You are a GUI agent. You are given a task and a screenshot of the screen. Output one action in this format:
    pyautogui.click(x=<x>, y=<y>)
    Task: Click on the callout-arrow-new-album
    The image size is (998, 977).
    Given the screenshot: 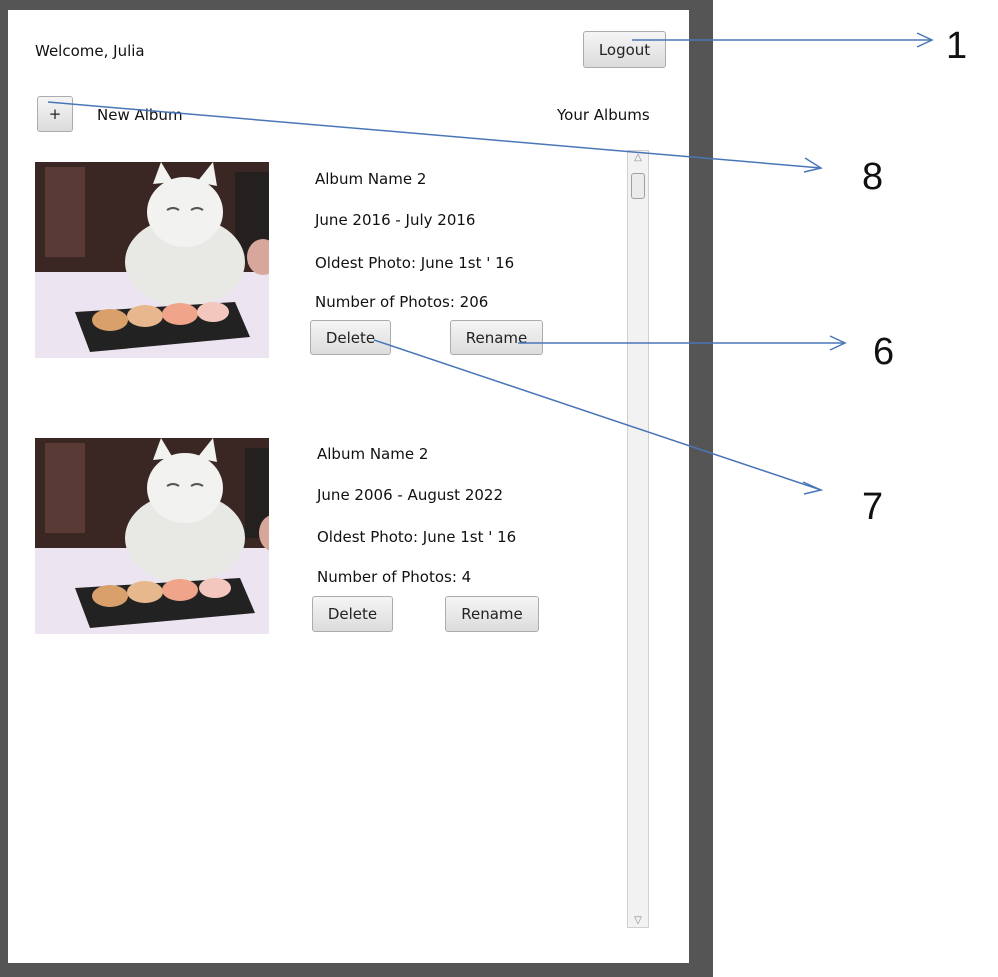 What is the action you would take?
    pyautogui.click(x=434, y=135)
    